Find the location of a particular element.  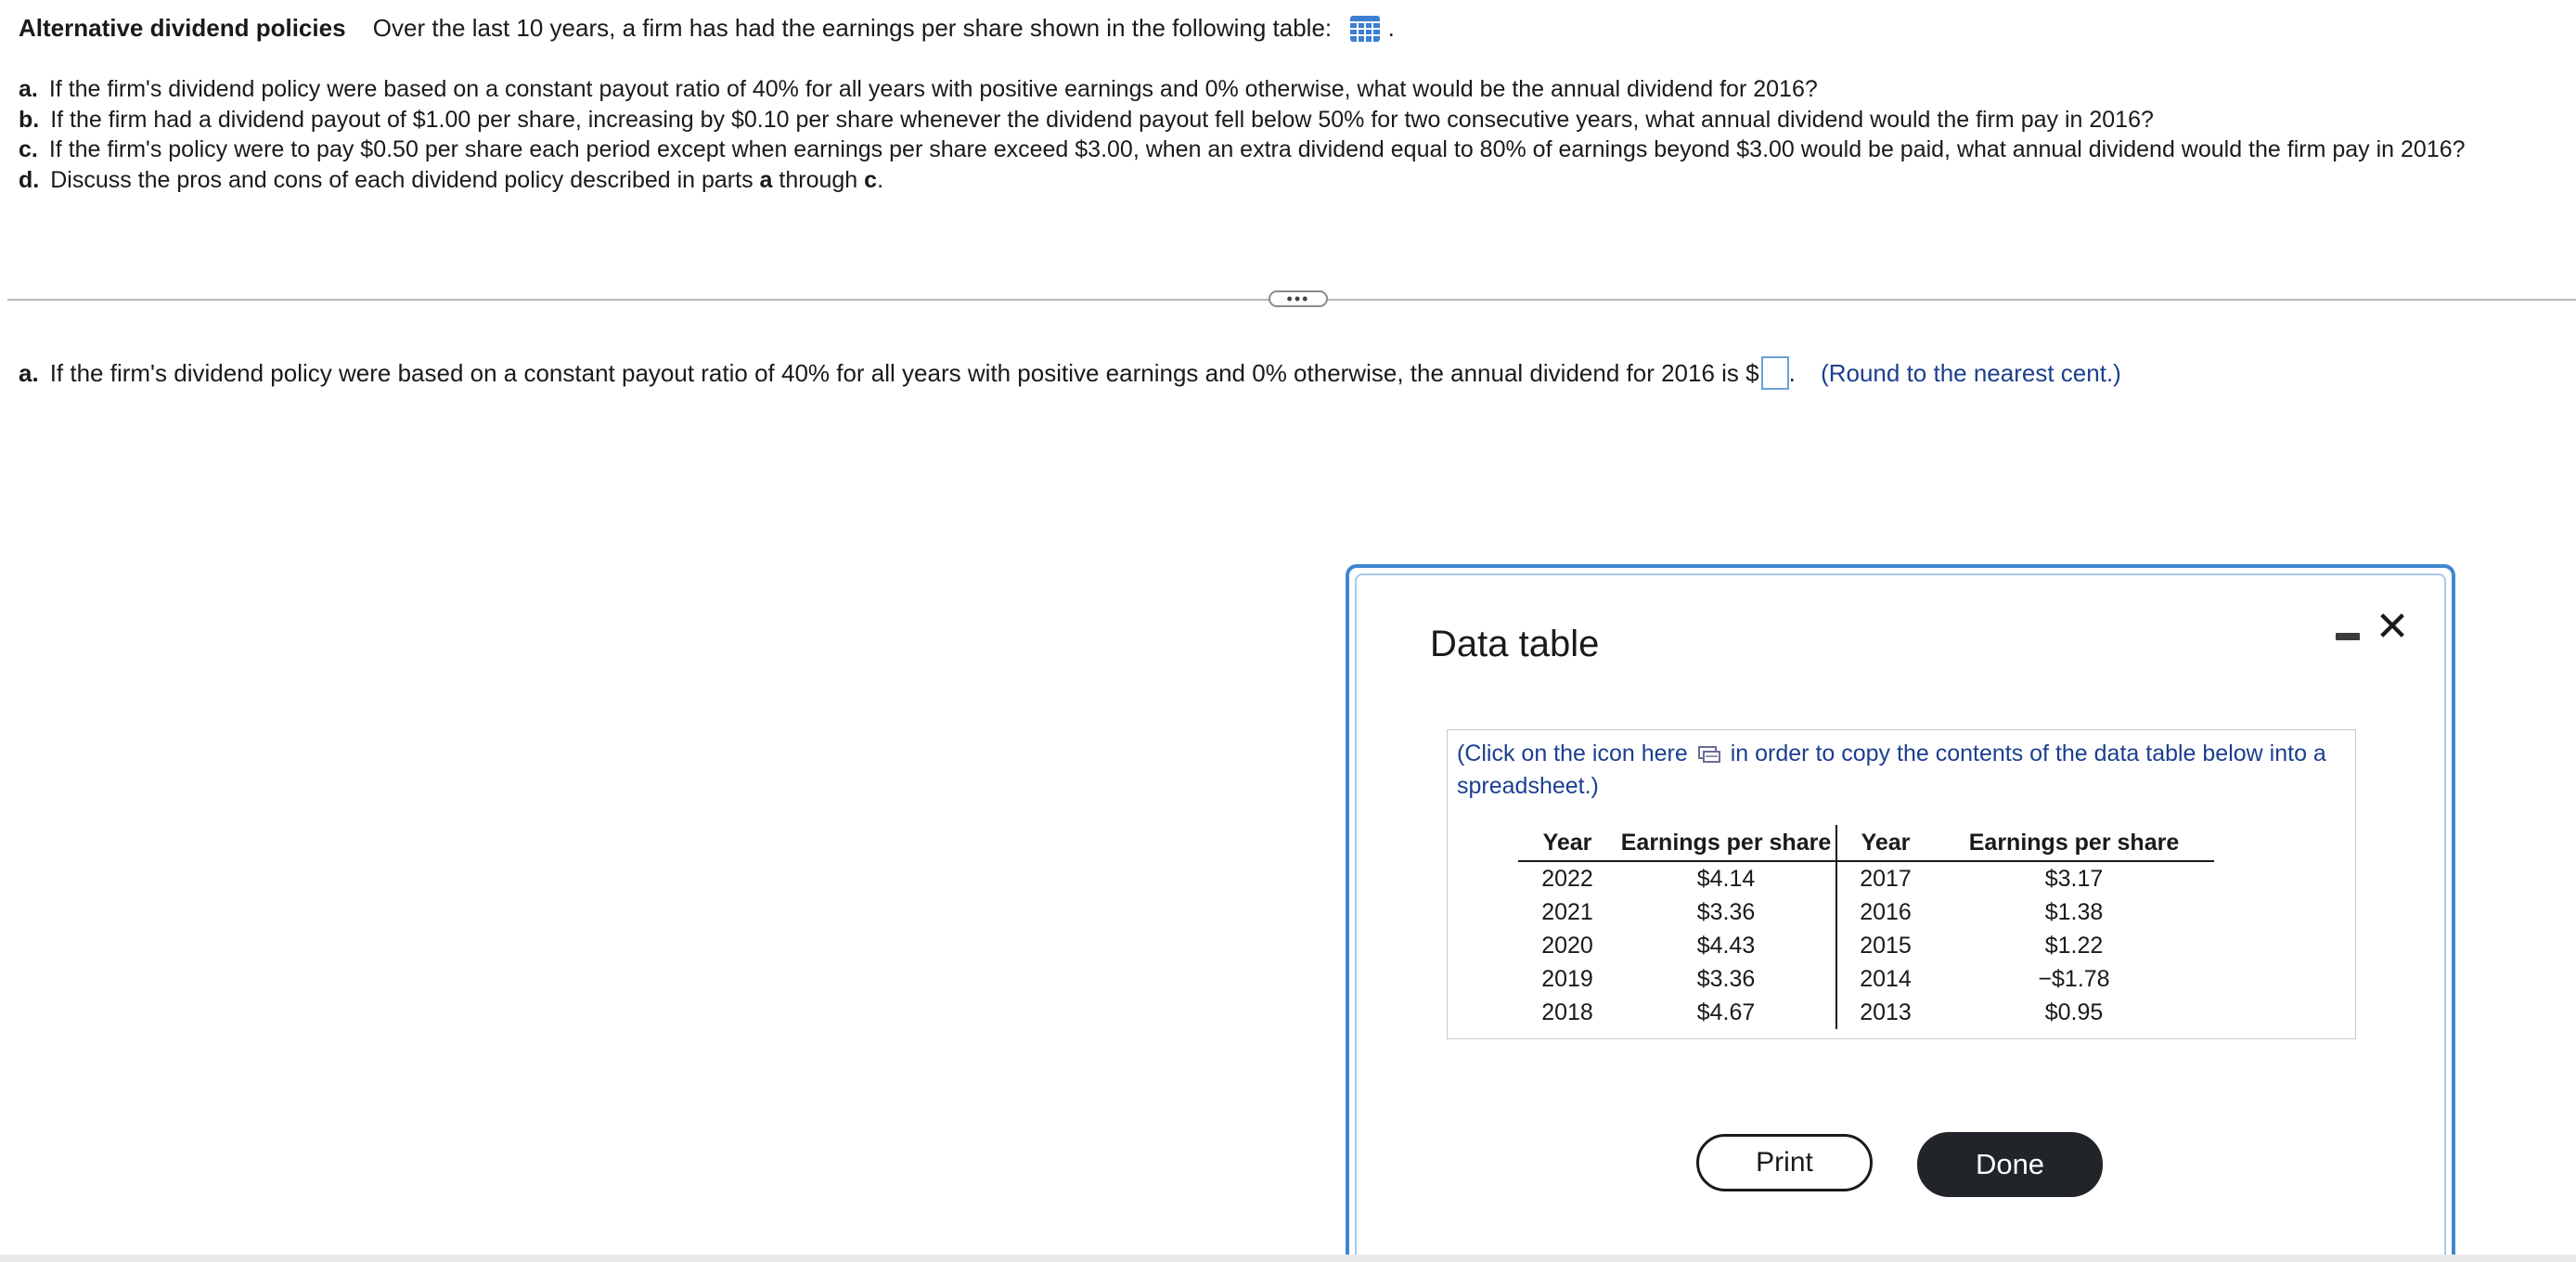

minimize-icon is located at coordinates (2347, 636).